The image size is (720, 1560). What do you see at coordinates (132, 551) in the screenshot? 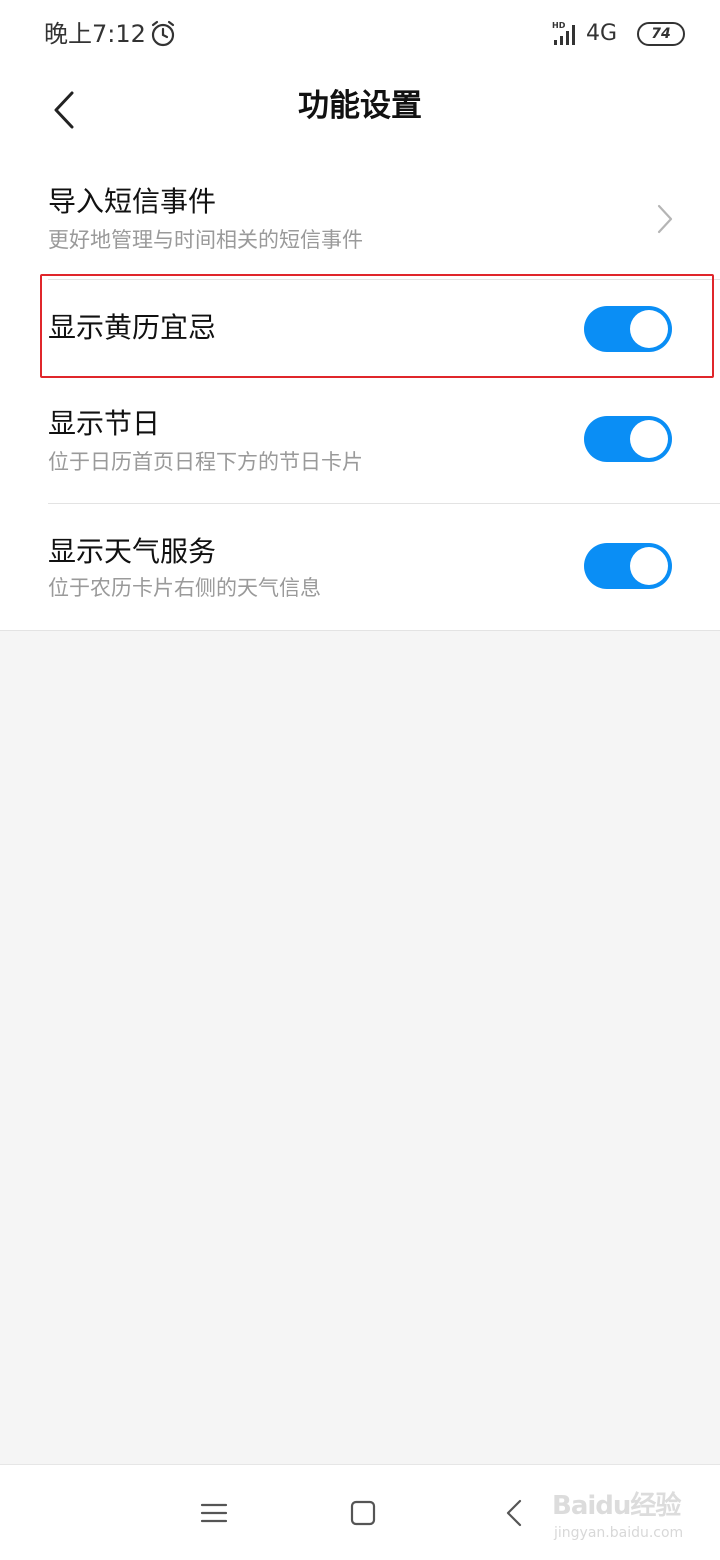
I see `setting-title: 显示天气服务` at bounding box center [132, 551].